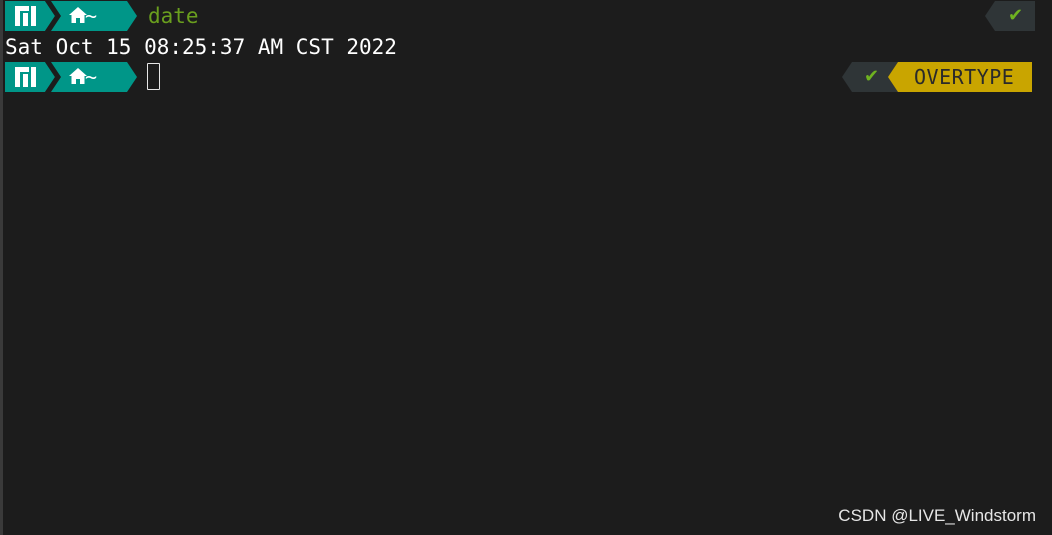 The width and height of the screenshot is (1052, 535). What do you see at coordinates (153, 76) in the screenshot?
I see `text-cursor` at bounding box center [153, 76].